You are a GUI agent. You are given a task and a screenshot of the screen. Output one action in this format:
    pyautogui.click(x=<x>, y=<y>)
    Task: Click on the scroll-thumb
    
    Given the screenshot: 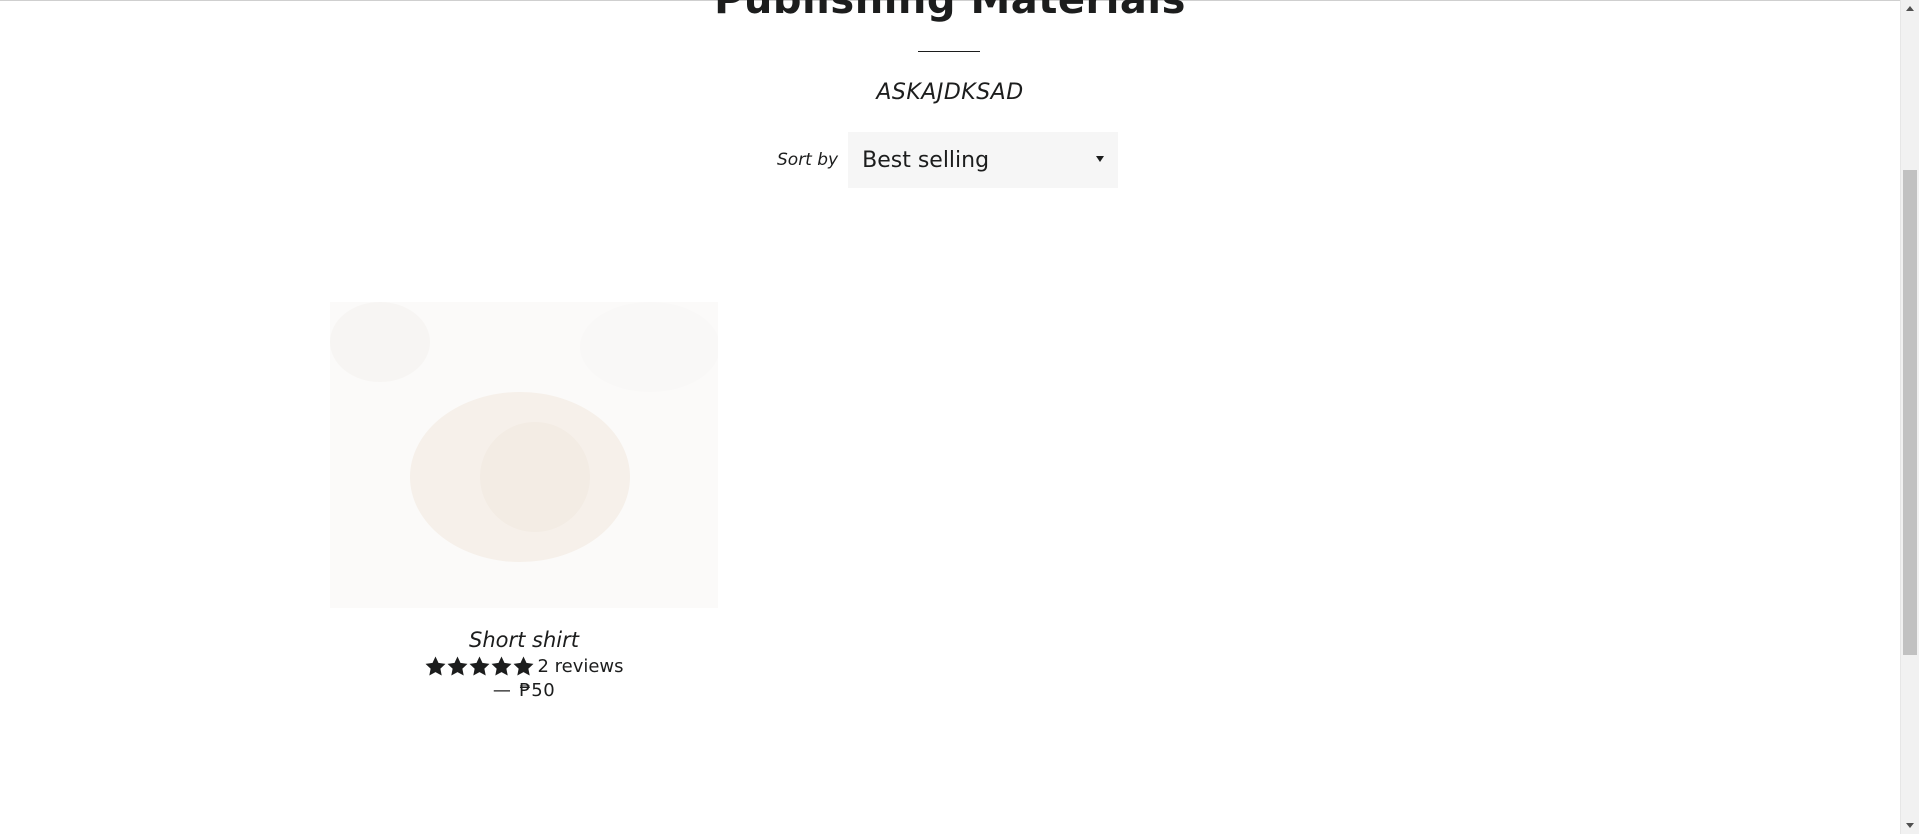 What is the action you would take?
    pyautogui.click(x=1910, y=412)
    